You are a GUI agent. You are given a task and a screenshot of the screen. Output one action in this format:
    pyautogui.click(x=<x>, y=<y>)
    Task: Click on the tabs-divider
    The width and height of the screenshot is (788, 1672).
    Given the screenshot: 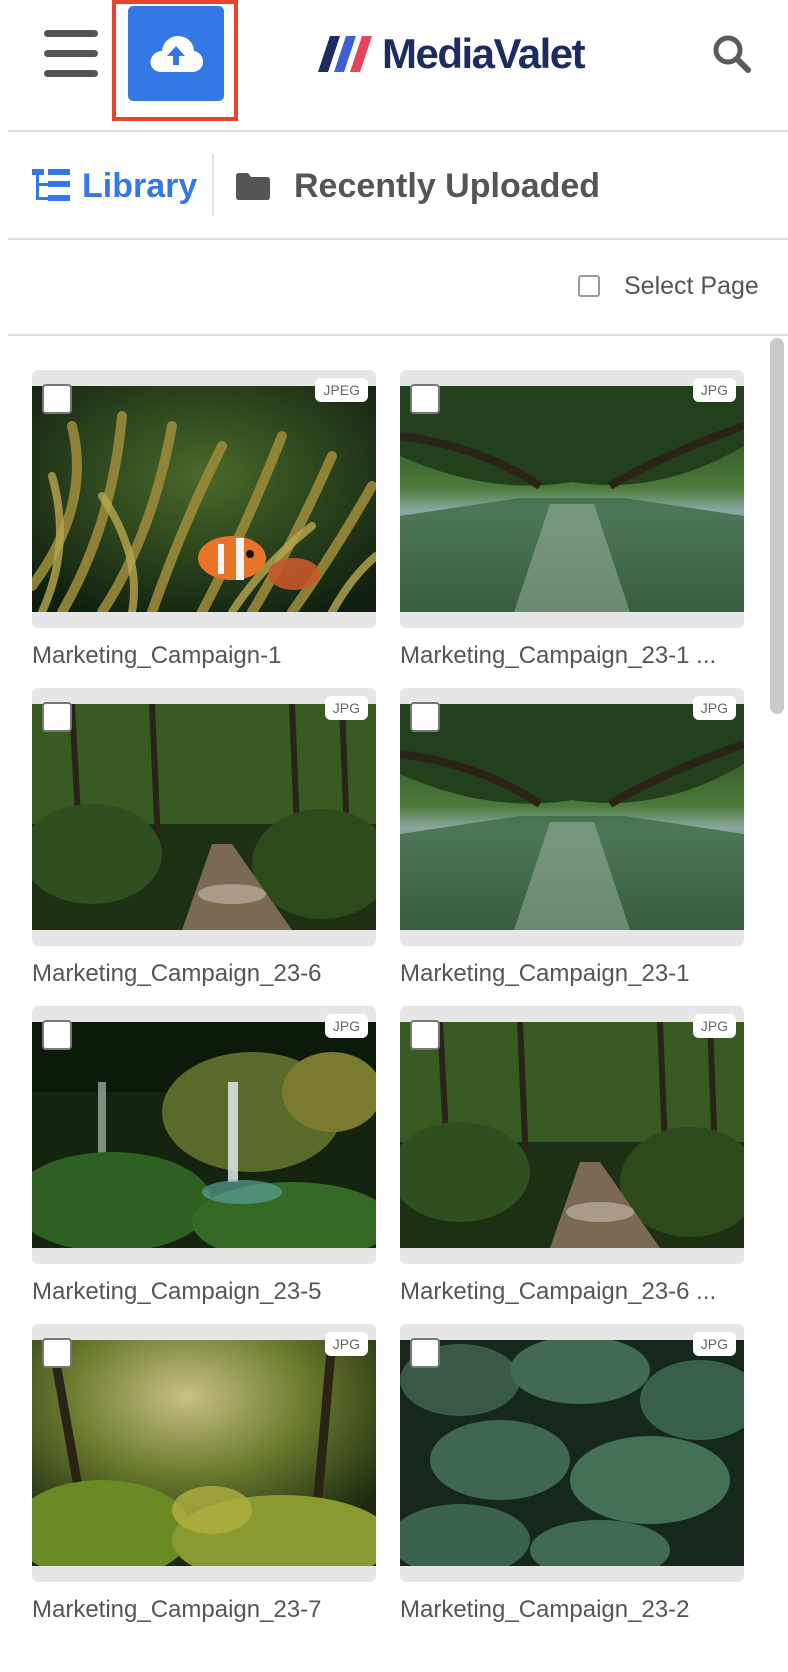 What is the action you would take?
    pyautogui.click(x=398, y=239)
    